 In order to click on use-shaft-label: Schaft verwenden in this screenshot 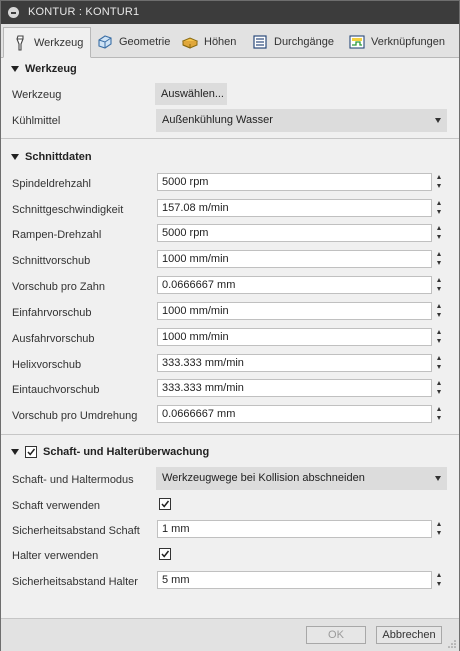, I will do `click(56, 506)`.